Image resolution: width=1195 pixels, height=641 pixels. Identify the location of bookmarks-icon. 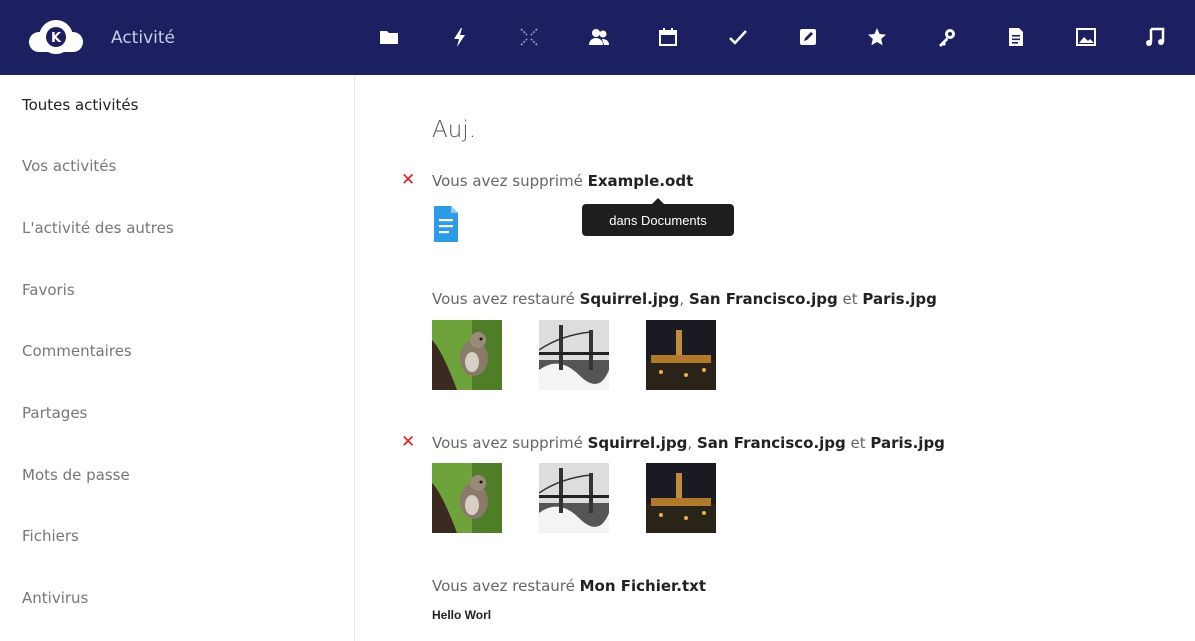
(877, 37).